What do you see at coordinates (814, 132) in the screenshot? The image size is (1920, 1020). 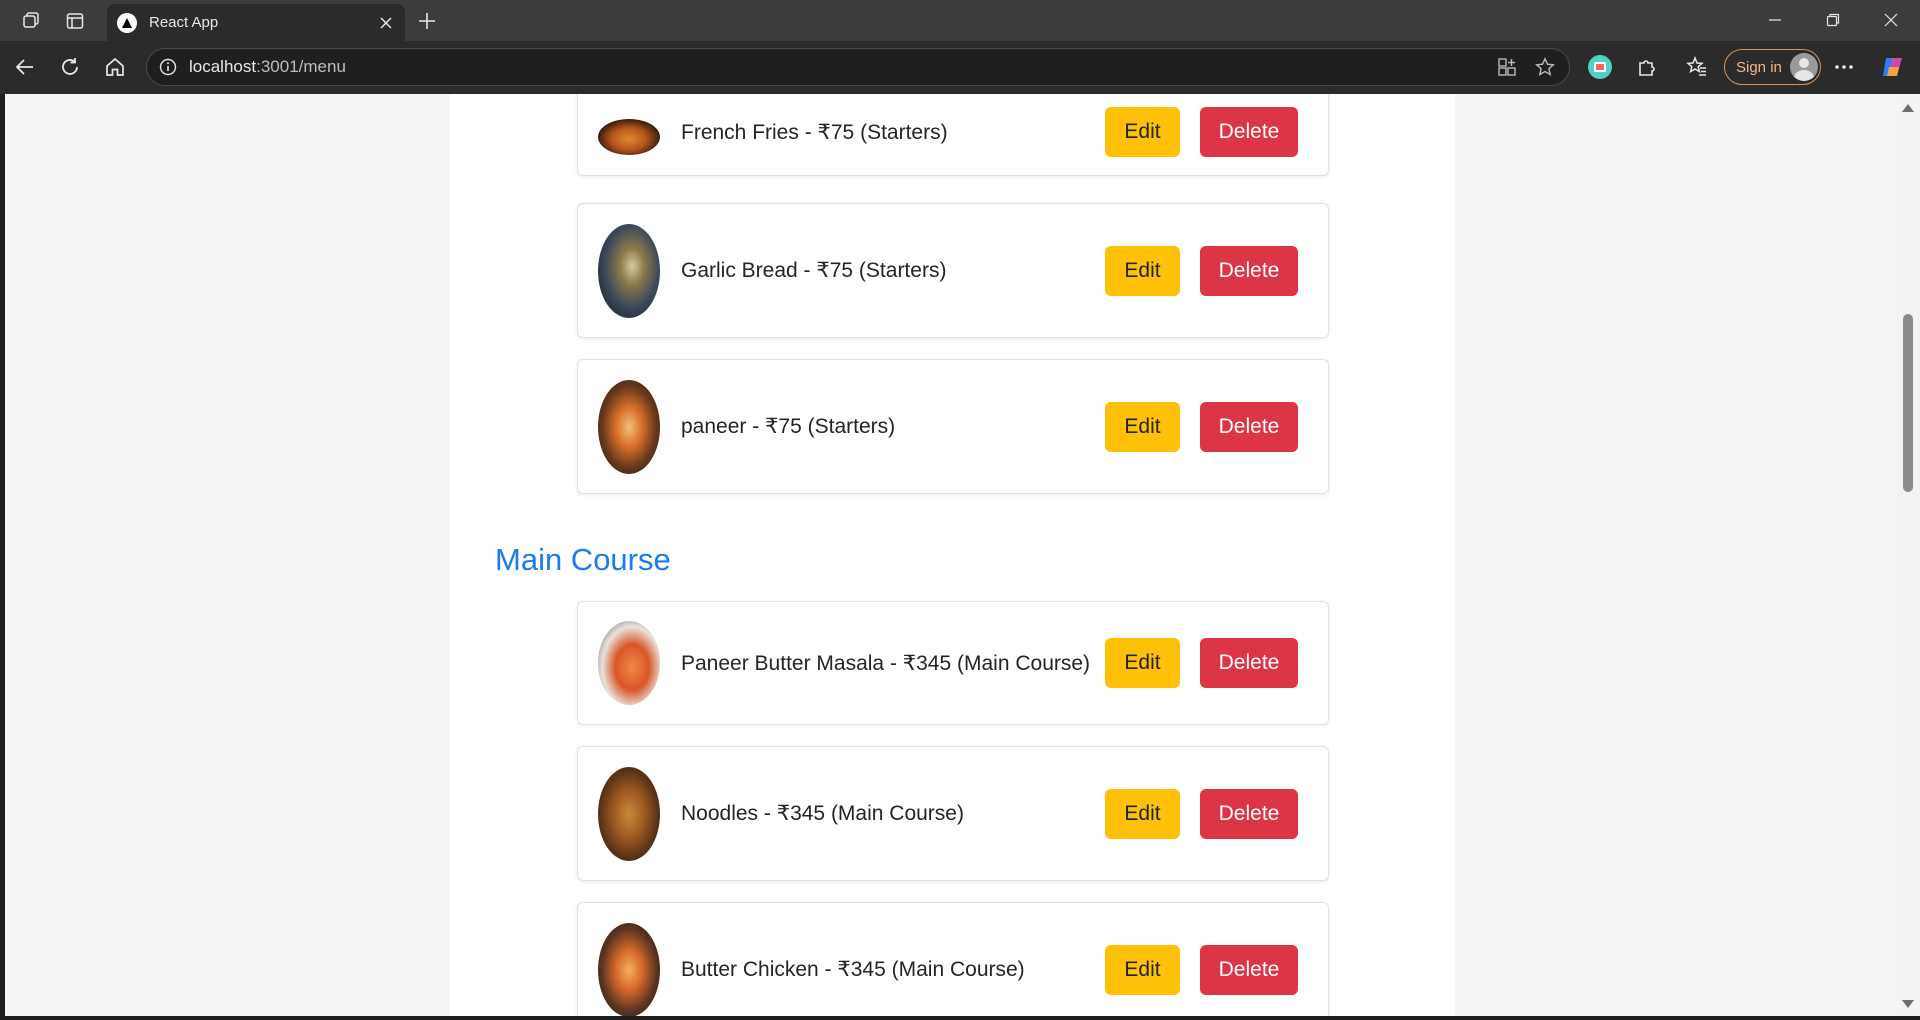 I see `menu-item-text: French Fries - ₹75 (Starters)` at bounding box center [814, 132].